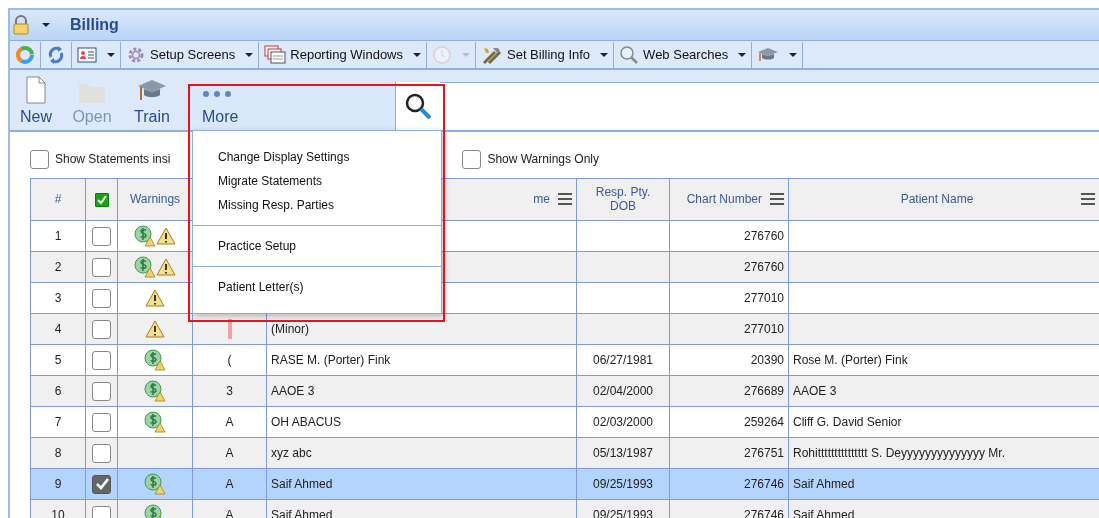  What do you see at coordinates (847, 422) in the screenshot?
I see `table-cell: Cliff G. David Senior` at bounding box center [847, 422].